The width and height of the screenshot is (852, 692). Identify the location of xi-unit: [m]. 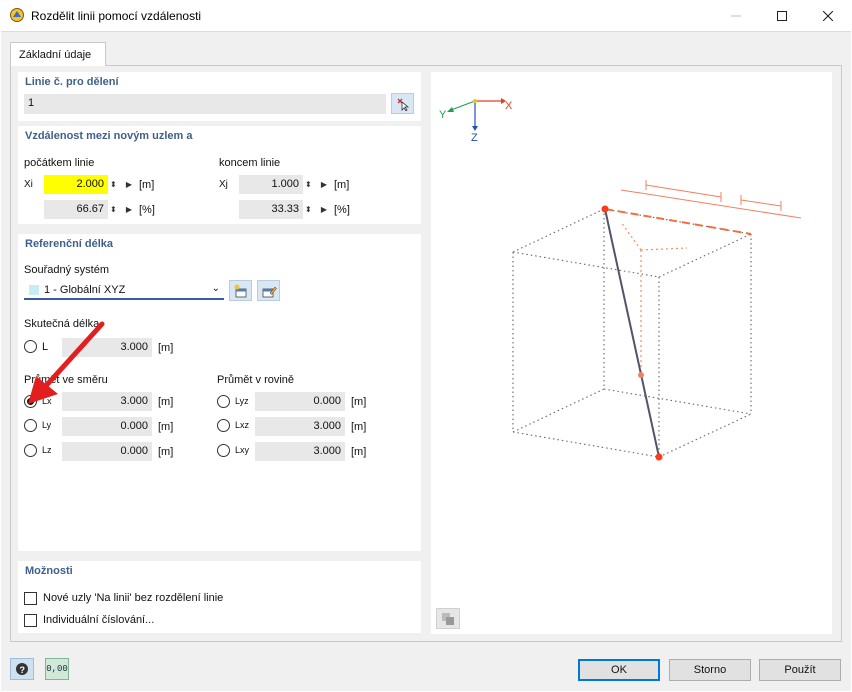
(147, 185).